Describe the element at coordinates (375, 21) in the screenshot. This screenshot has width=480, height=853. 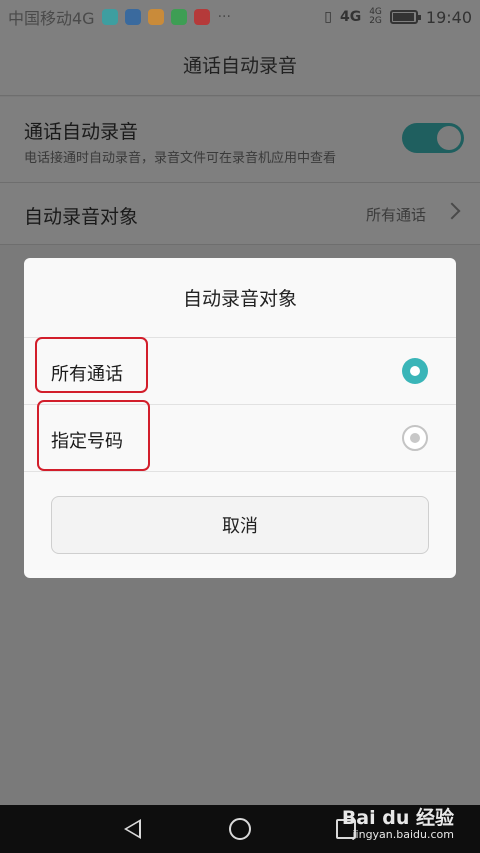
I see `network-type-bottom: 2G` at that location.